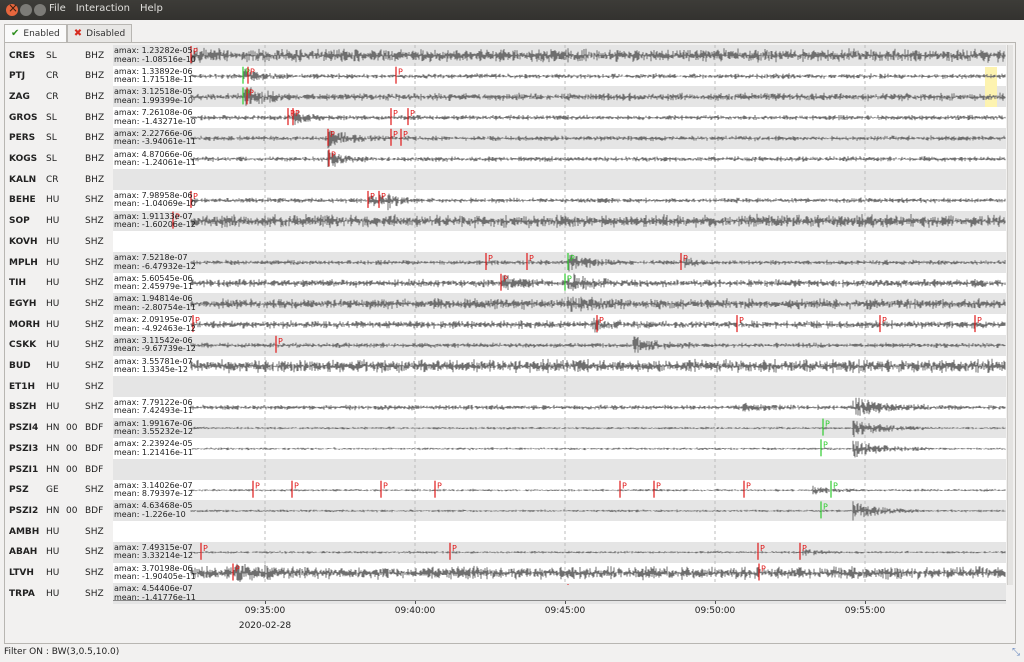  What do you see at coordinates (64, 283) in the screenshot?
I see `trace-row-label: TIH HU SHZ` at bounding box center [64, 283].